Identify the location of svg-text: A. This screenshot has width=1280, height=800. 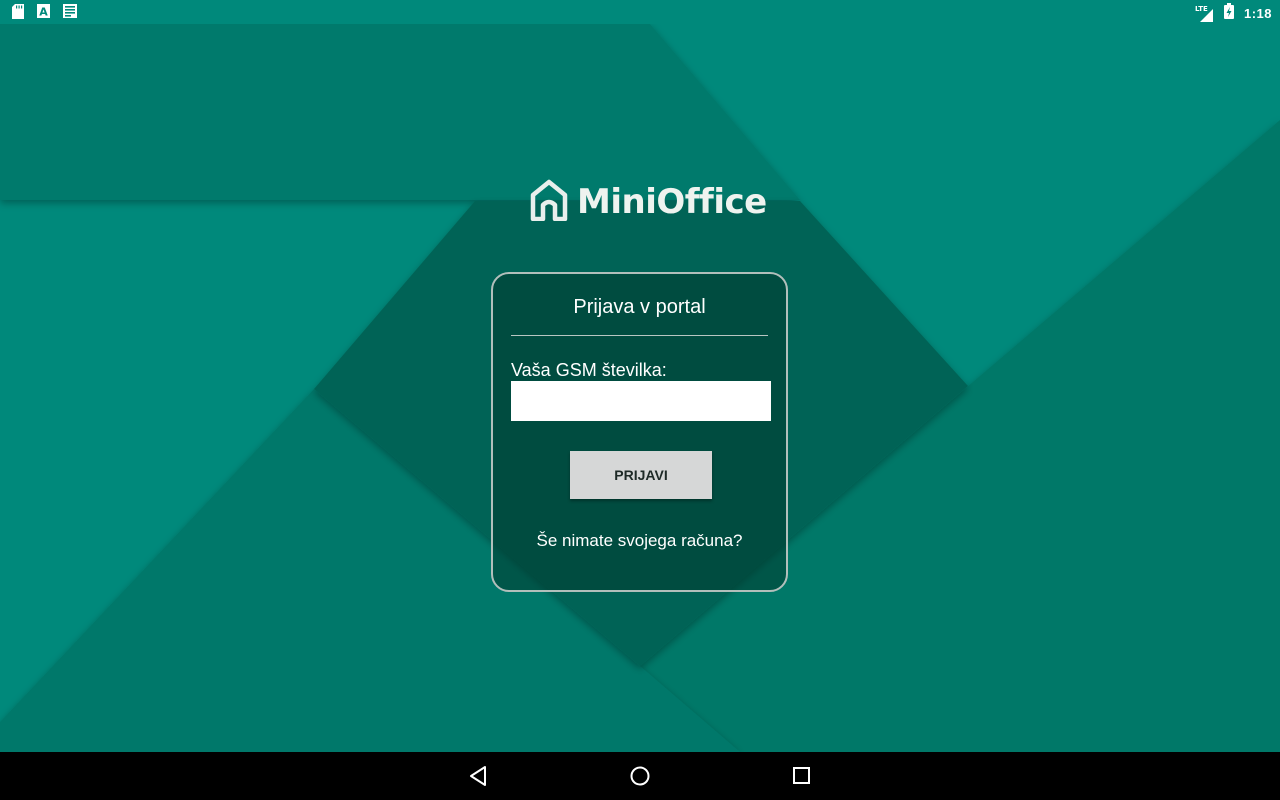
(43, 12).